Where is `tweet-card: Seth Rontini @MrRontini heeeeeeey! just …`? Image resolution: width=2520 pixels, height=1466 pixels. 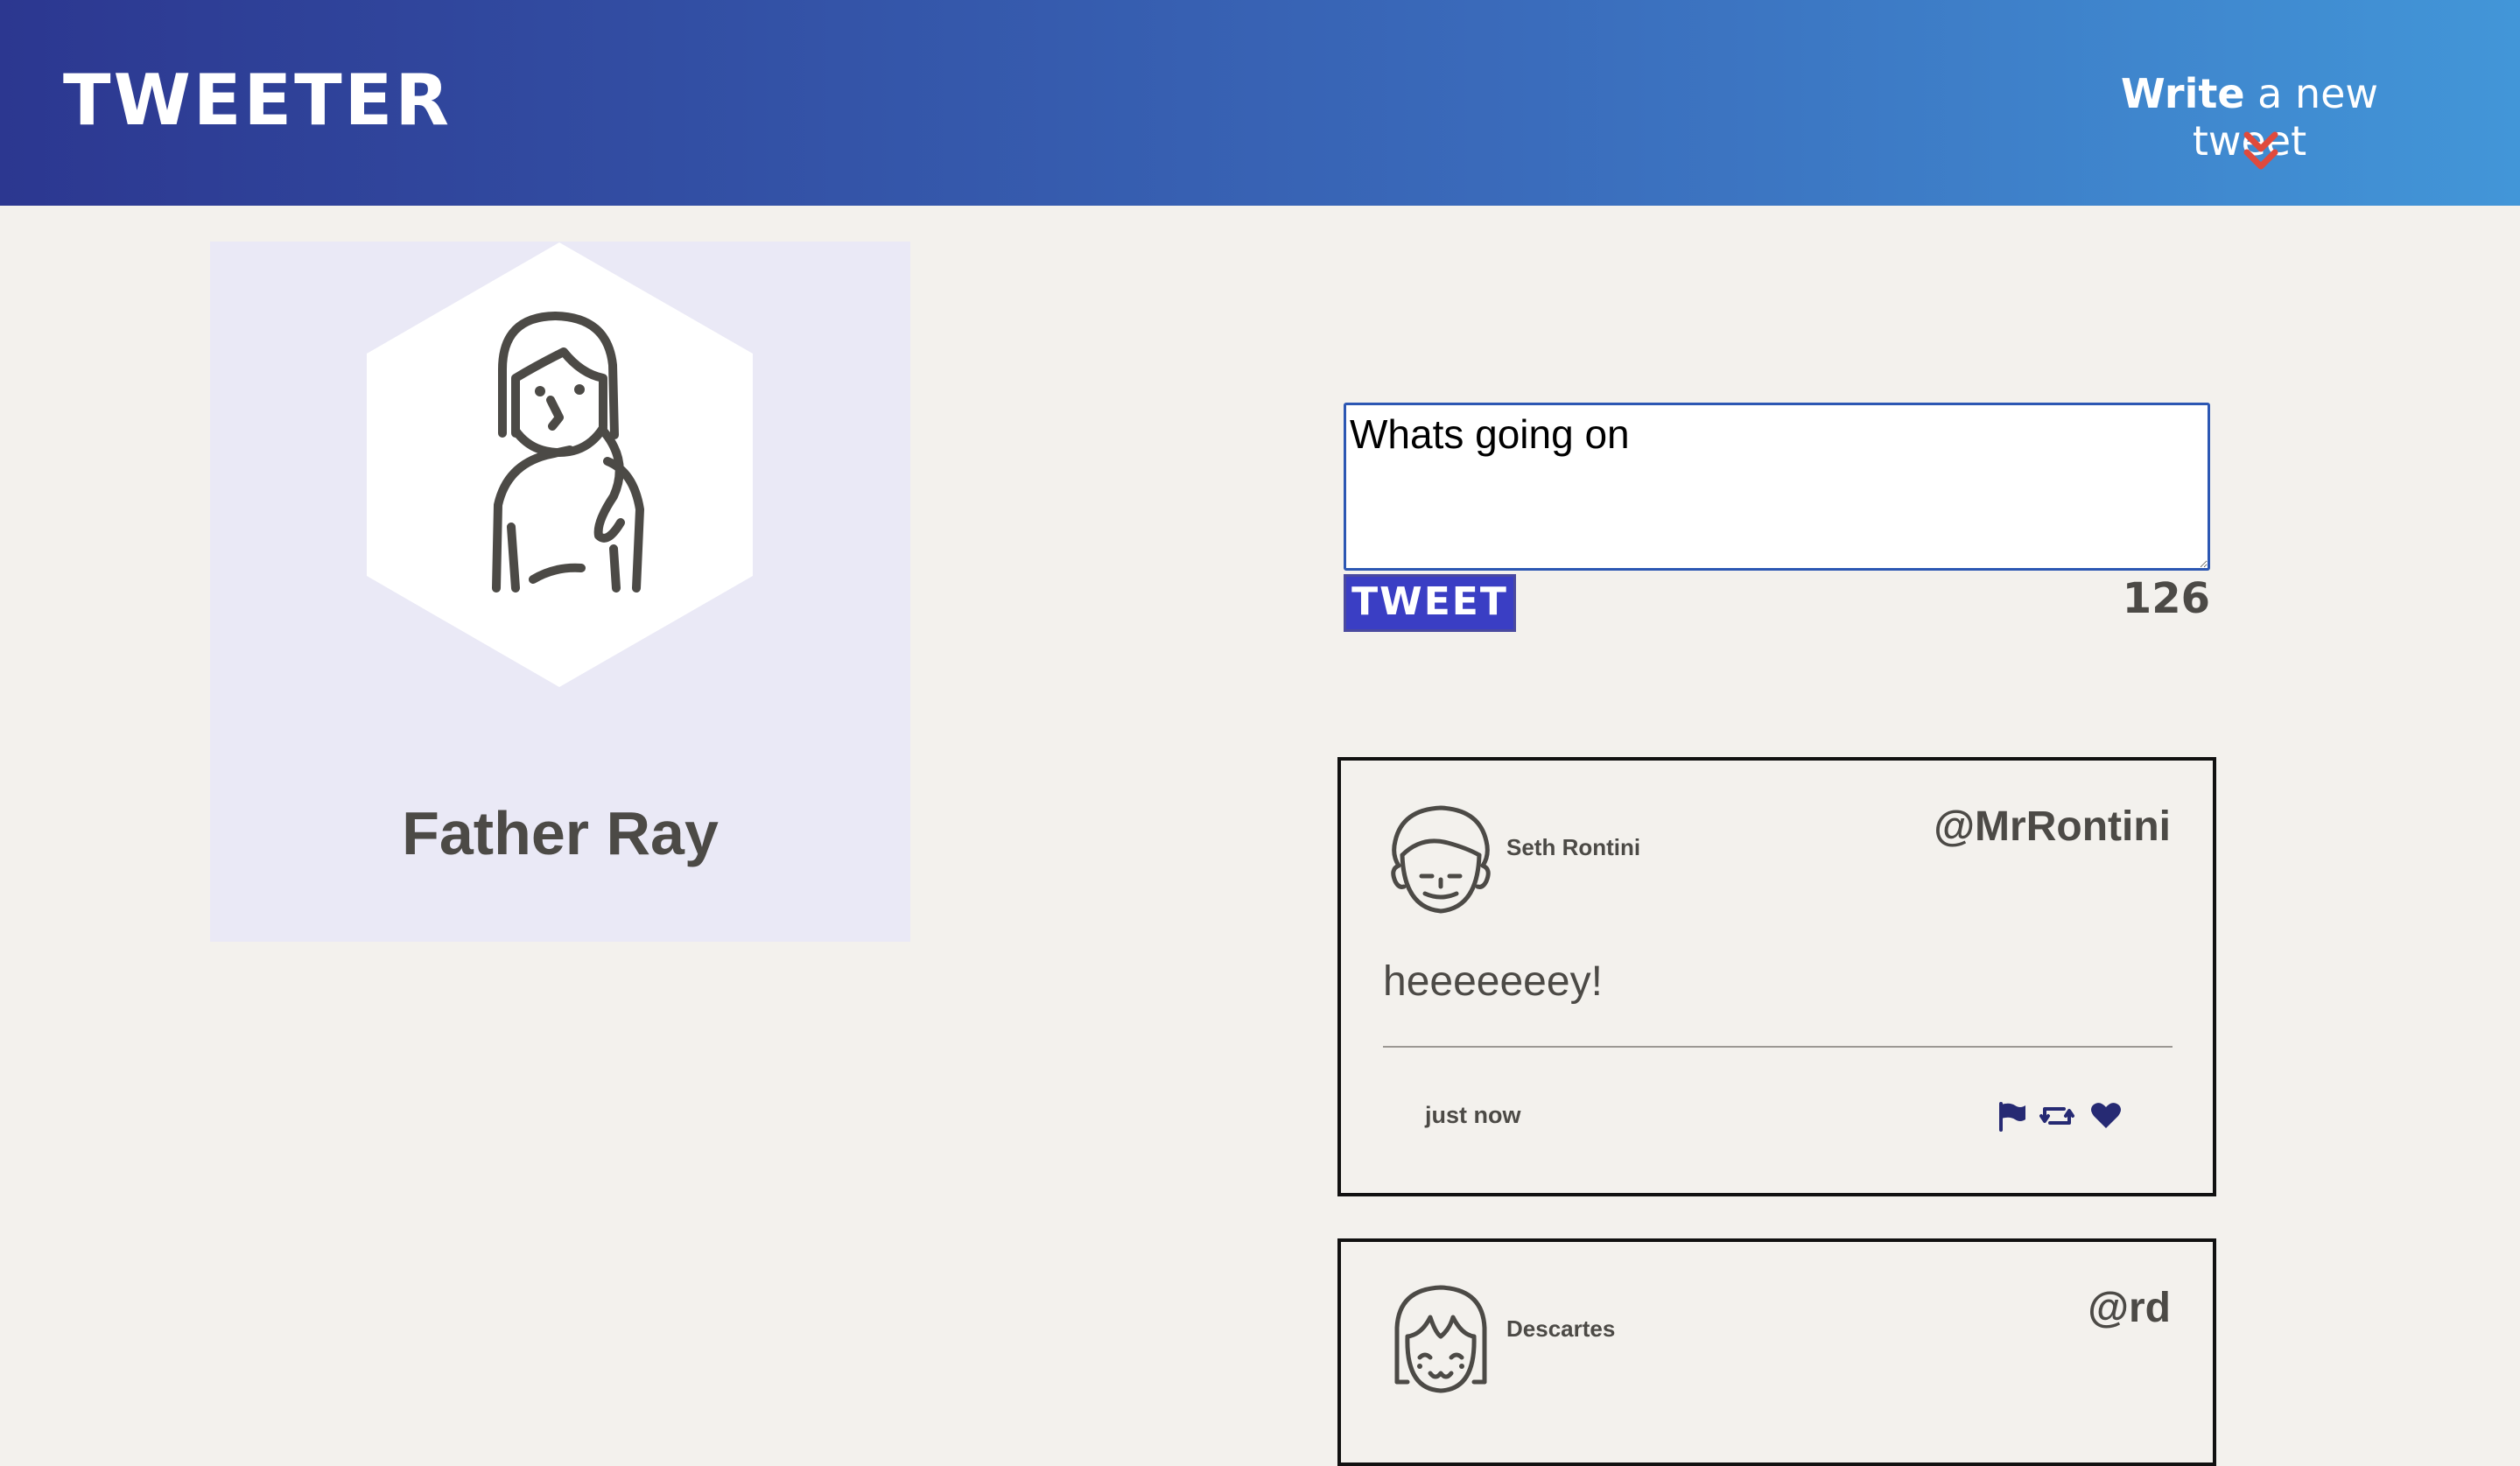 tweet-card: Seth Rontini @MrRontini heeeeeeey! just … is located at coordinates (1776, 976).